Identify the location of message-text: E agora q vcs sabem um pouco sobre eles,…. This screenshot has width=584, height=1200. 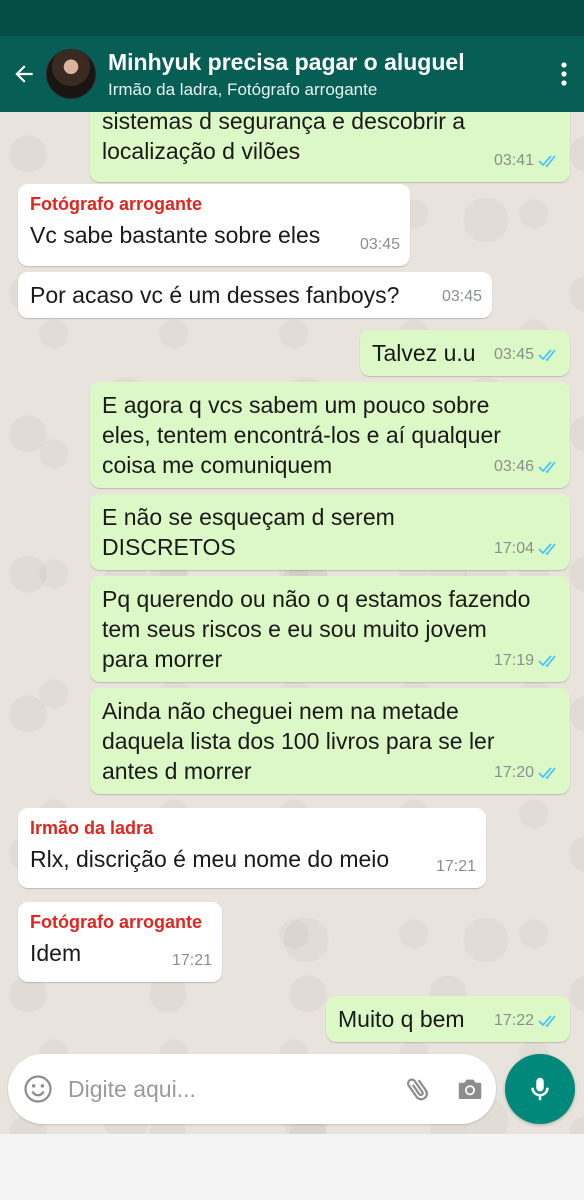
(301, 435).